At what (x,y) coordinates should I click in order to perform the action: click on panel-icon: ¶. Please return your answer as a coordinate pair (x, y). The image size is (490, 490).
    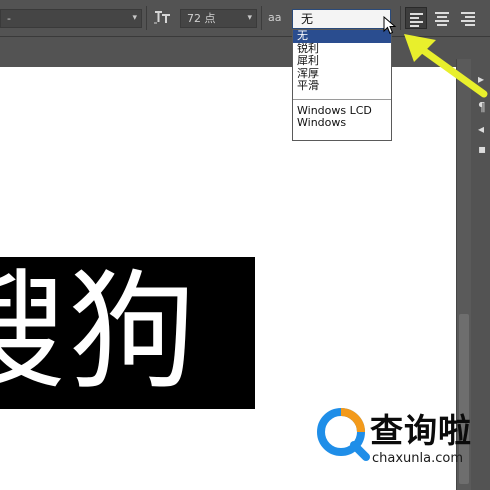
    Looking at the image, I should click on (482, 107).